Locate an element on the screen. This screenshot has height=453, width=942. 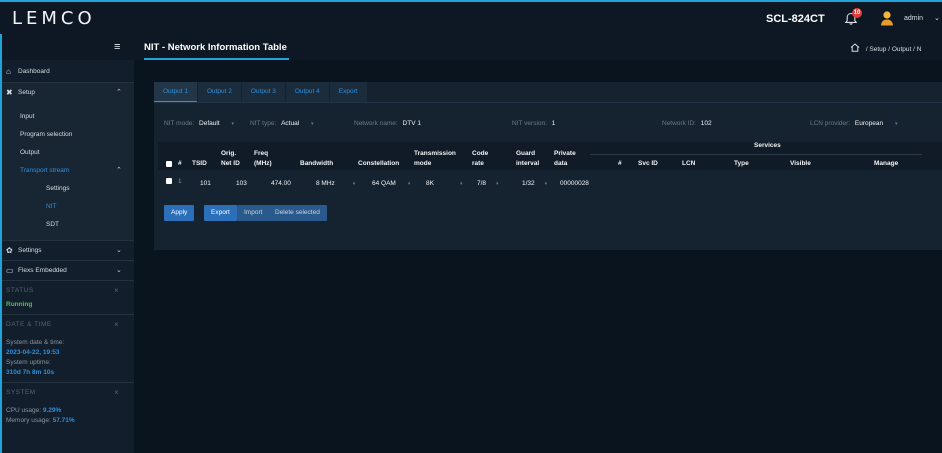
section-title: STATUS is located at coordinates (20, 290).